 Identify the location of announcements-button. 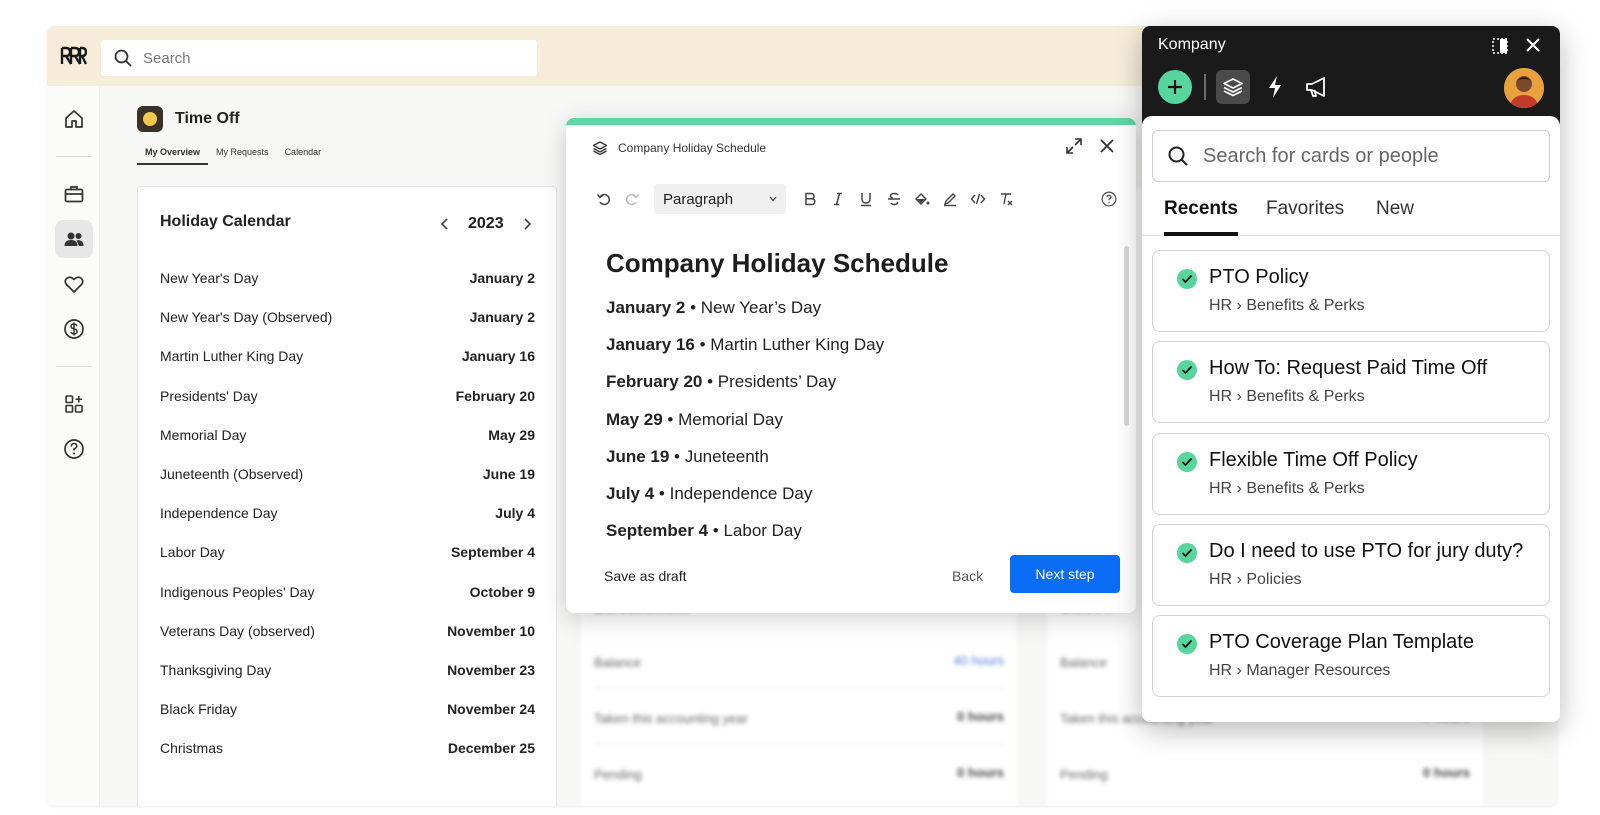
(1317, 87).